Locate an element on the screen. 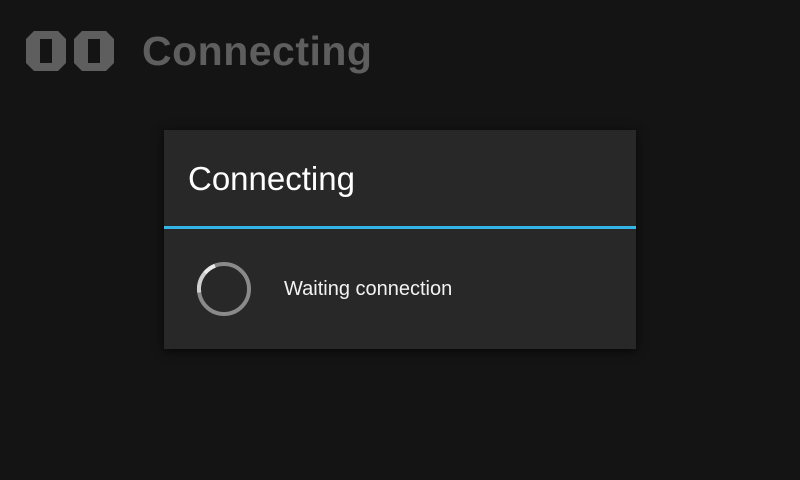 The width and height of the screenshot is (800, 480). dialog-title-divider is located at coordinates (400, 227).